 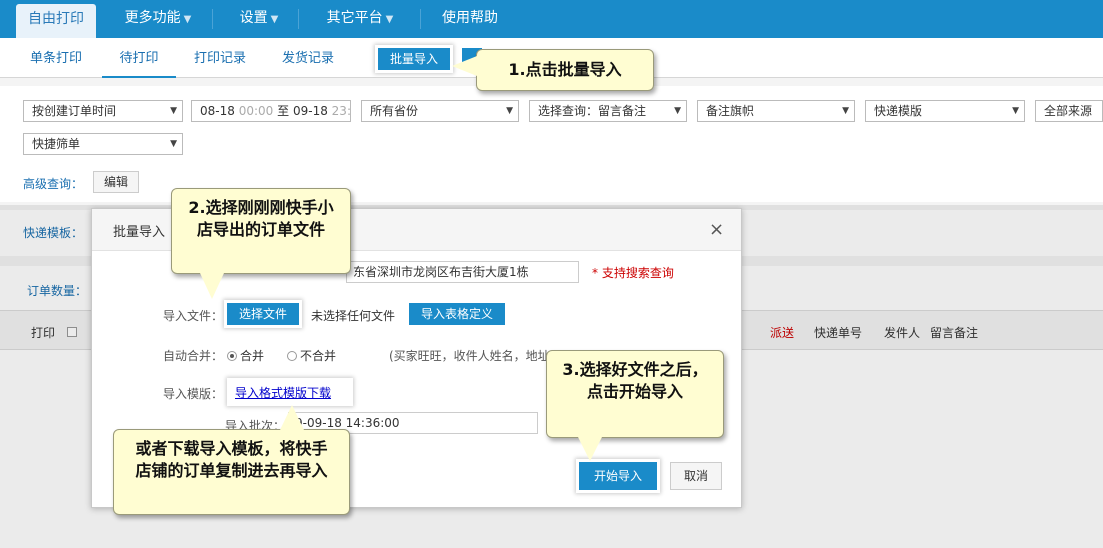 What do you see at coordinates (440, 111) in the screenshot?
I see `province-select: 所有省份 ▼` at bounding box center [440, 111].